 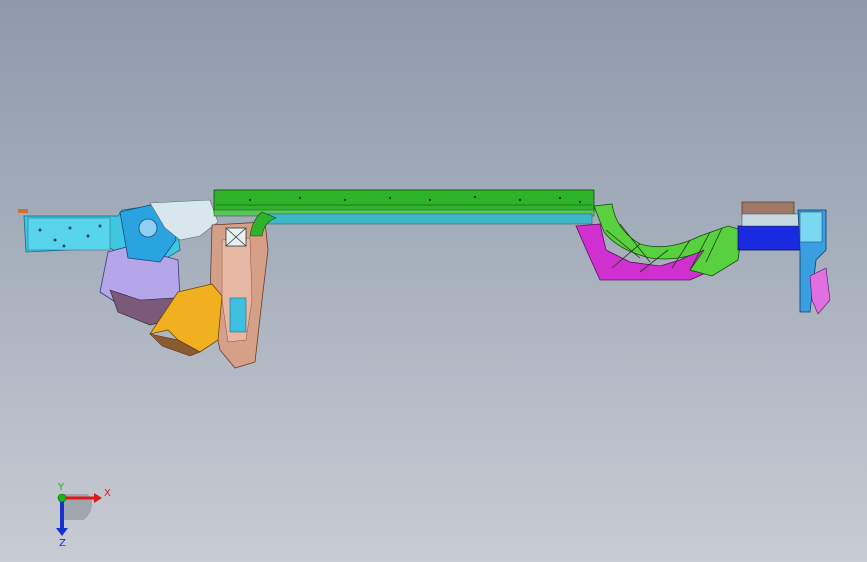 What do you see at coordinates (404, 201) in the screenshot?
I see `sill-beam` at bounding box center [404, 201].